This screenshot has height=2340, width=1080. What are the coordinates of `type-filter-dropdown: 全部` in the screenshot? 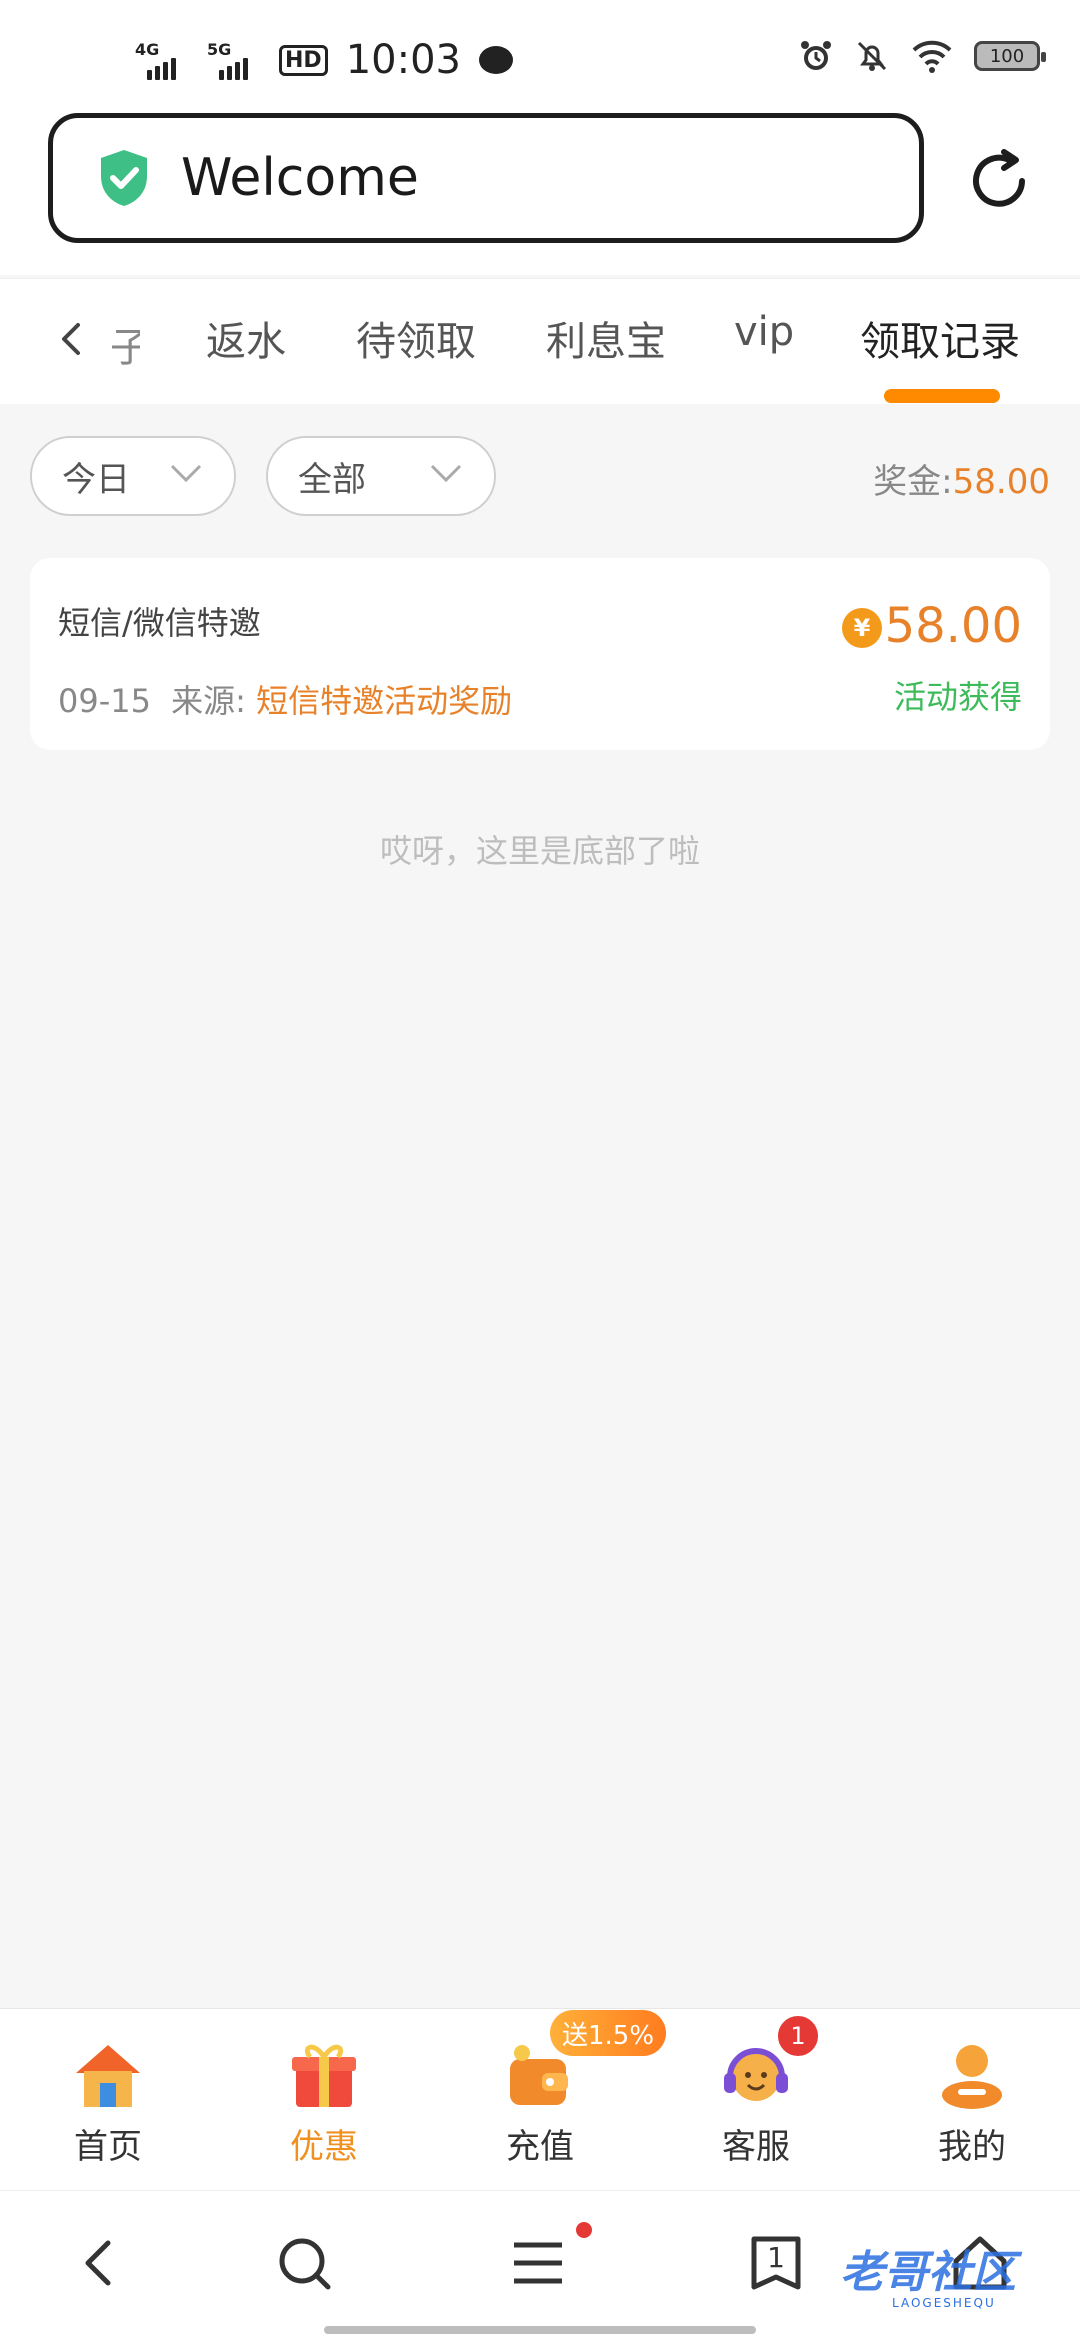 It's located at (381, 476).